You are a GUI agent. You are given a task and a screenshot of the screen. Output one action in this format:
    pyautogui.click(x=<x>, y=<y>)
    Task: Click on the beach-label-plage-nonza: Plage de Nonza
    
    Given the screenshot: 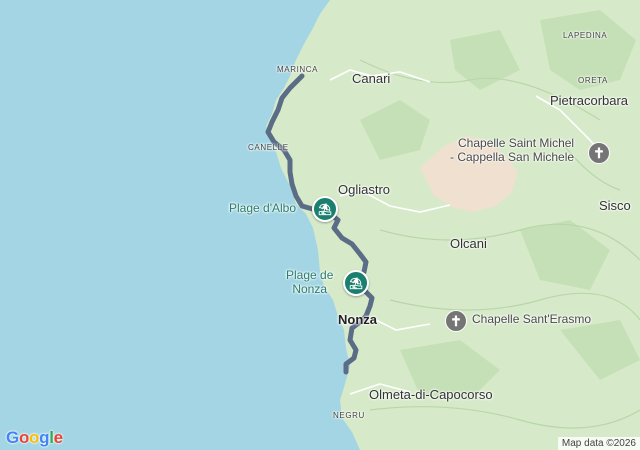 What is the action you would take?
    pyautogui.click(x=310, y=282)
    